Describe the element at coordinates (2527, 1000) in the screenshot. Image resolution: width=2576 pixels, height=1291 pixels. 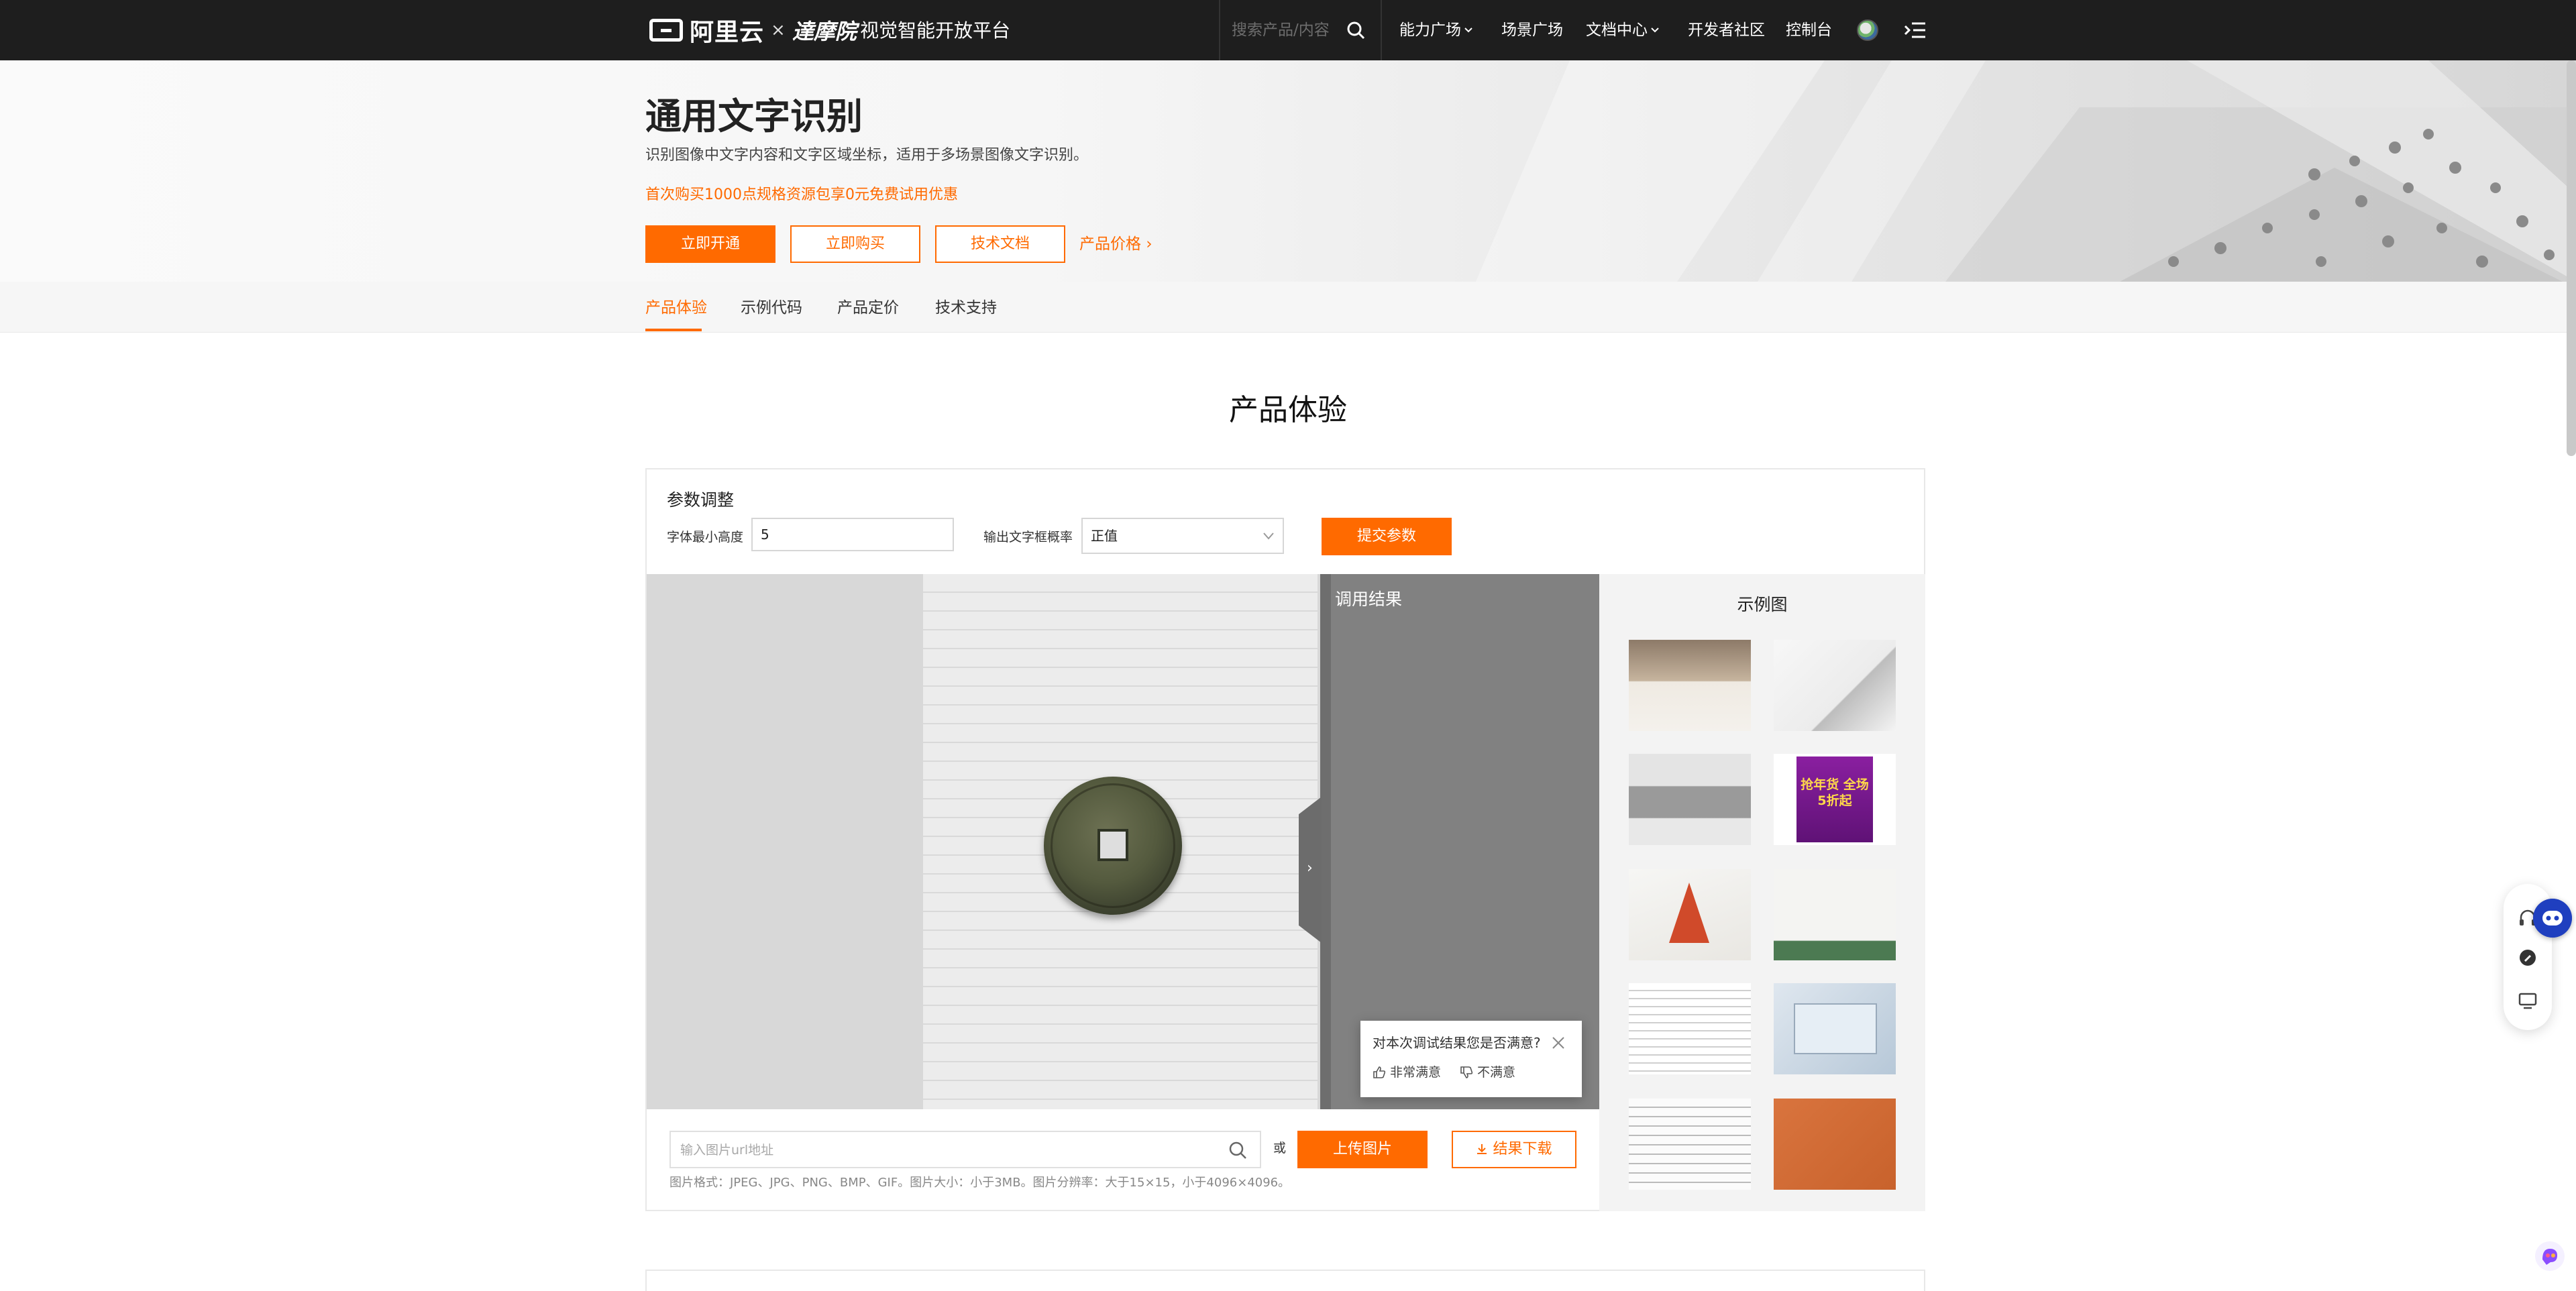
I see `screen-icon` at that location.